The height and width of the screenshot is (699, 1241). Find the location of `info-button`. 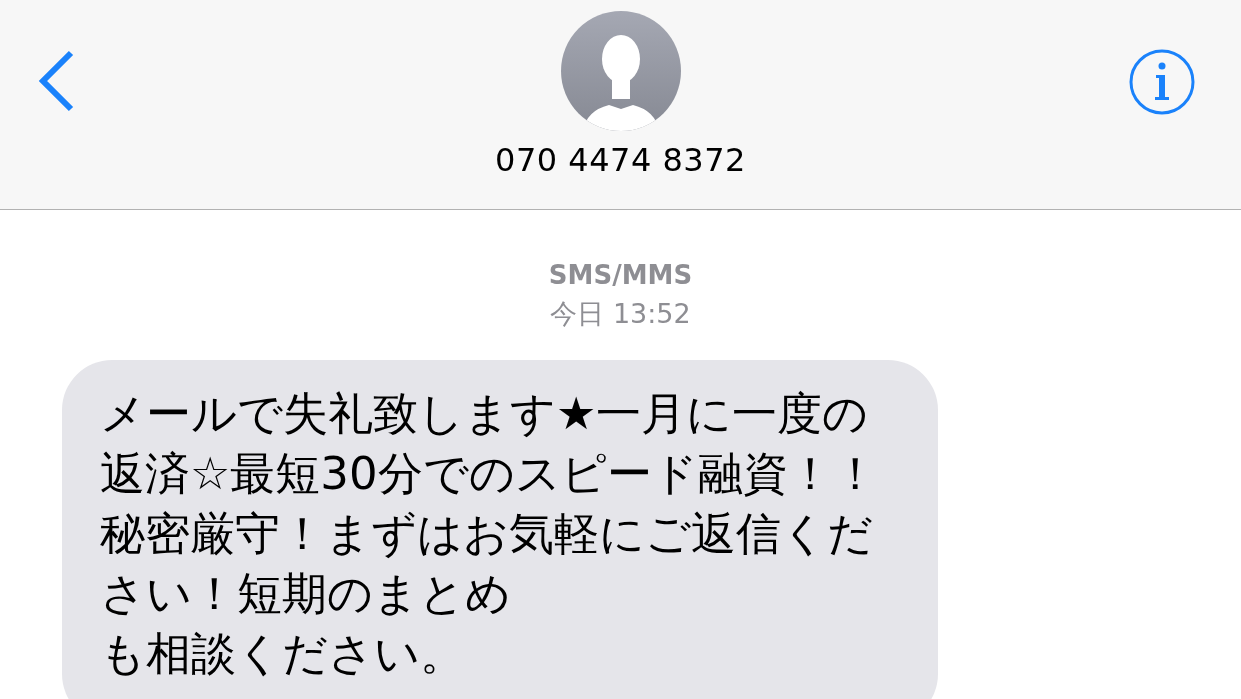

info-button is located at coordinates (1162, 82).